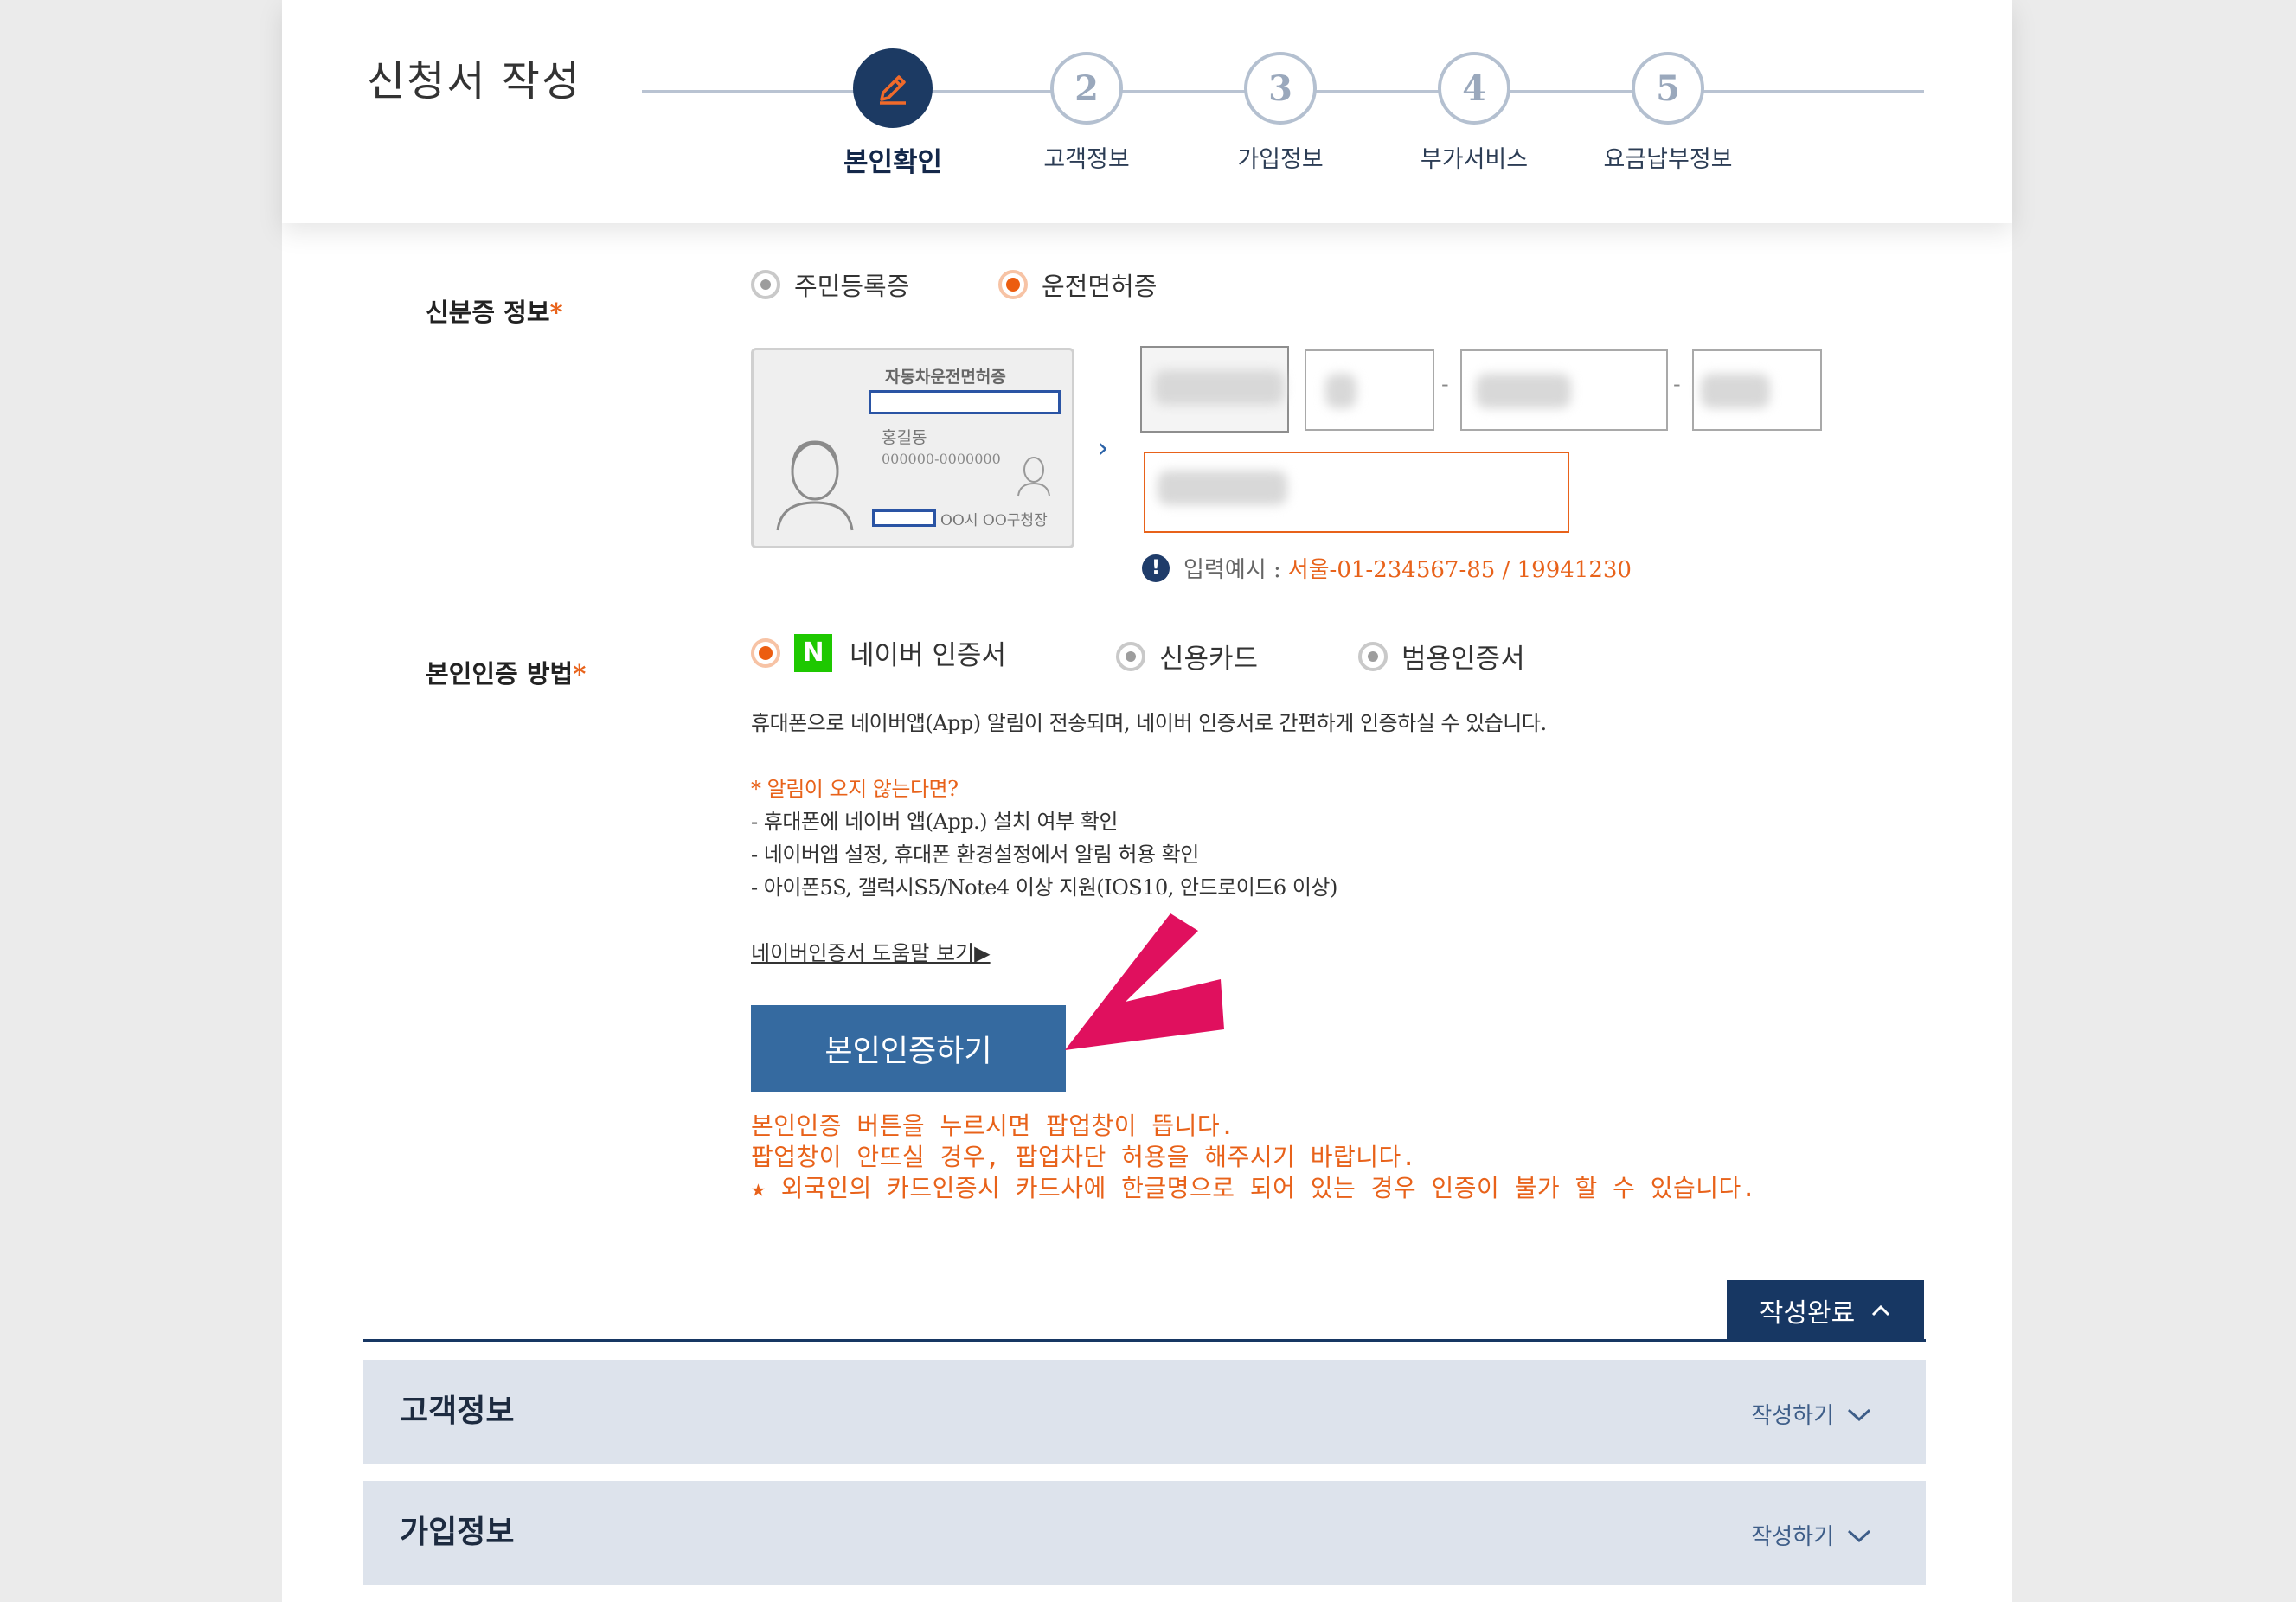  I want to click on identity-verify-button: 본인인증하기, so click(908, 1048).